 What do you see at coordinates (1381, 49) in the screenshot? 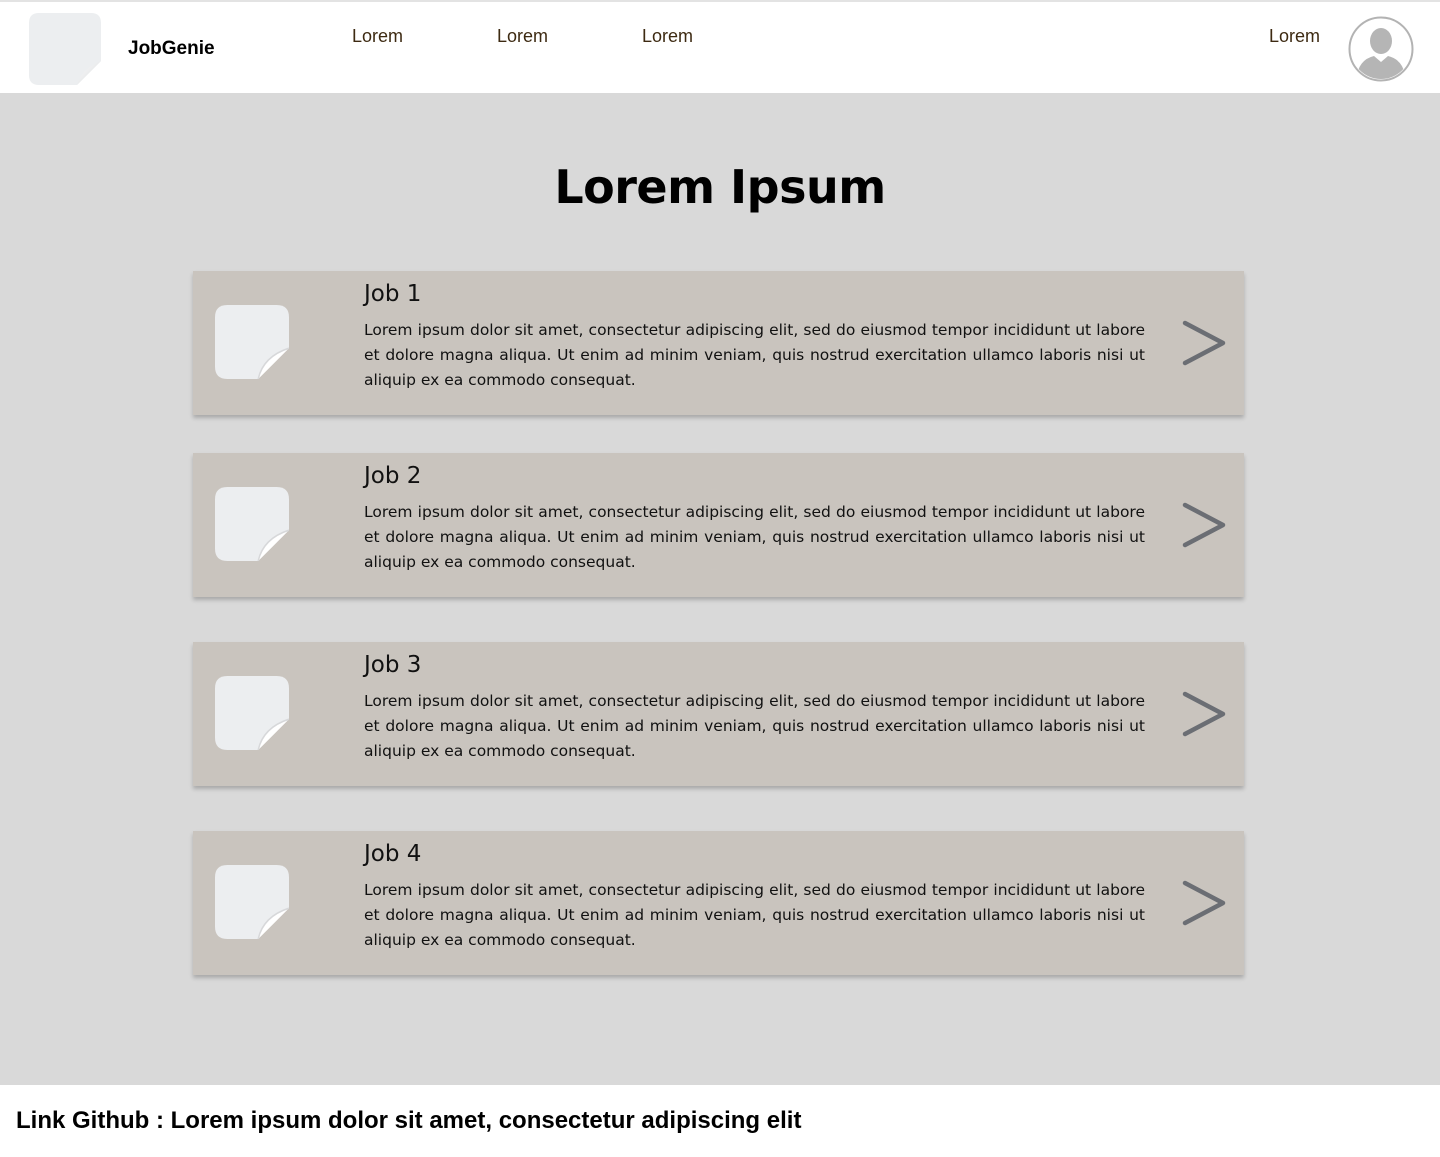
I see `user-avatar-icon` at bounding box center [1381, 49].